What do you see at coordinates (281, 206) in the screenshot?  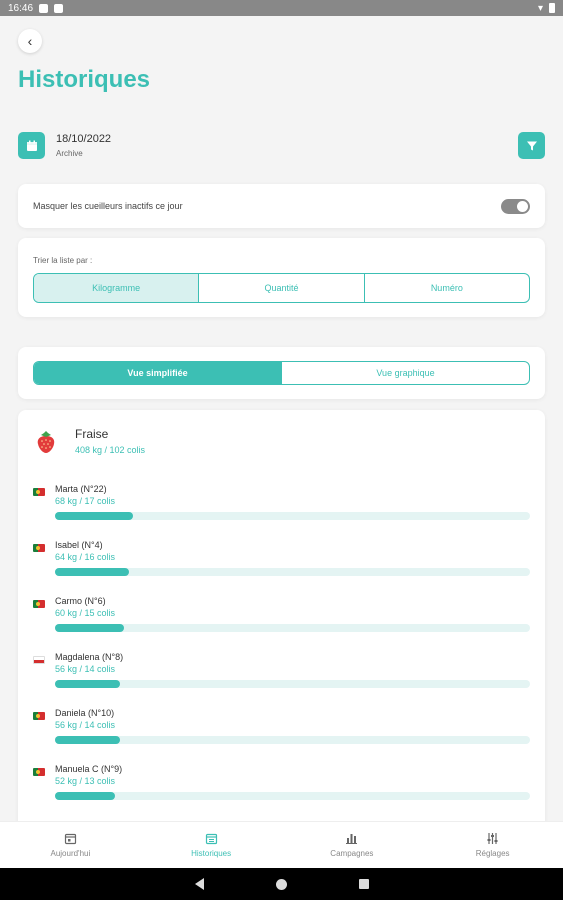 I see `inactive-filter-card: Masquer les cueilleurs inactifs ce jour` at bounding box center [281, 206].